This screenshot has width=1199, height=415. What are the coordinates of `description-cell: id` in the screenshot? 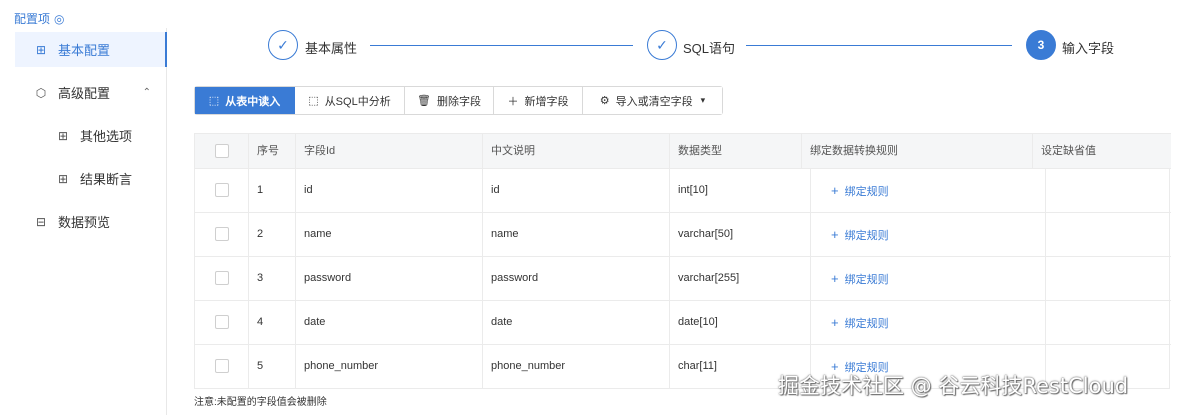 It's located at (576, 190).